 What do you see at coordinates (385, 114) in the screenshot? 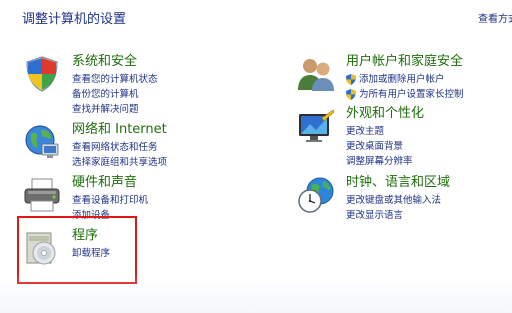
I see `category-title: 外观和个性化` at bounding box center [385, 114].